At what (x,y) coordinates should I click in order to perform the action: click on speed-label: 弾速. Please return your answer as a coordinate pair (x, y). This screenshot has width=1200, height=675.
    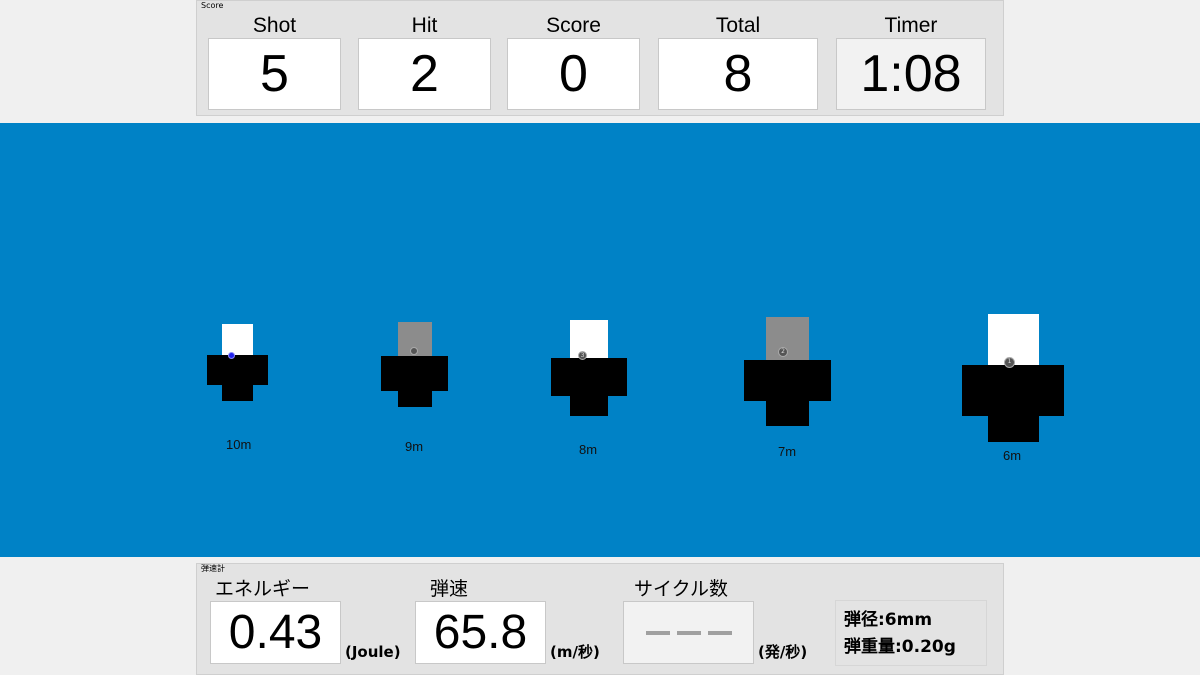
    Looking at the image, I should click on (449, 589).